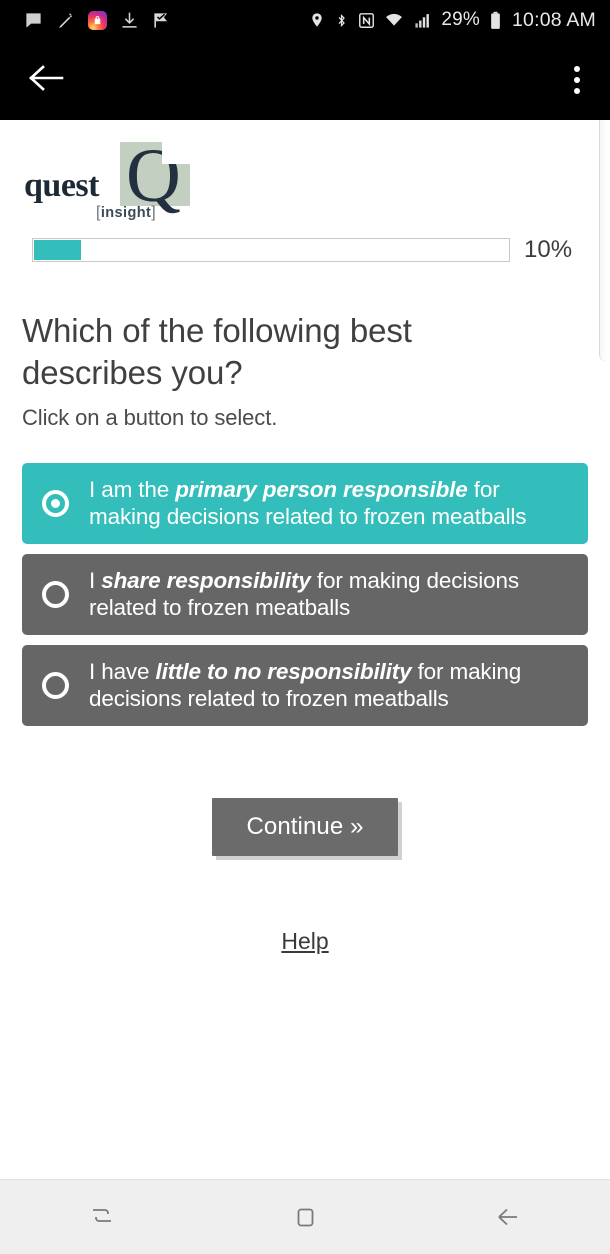 Image resolution: width=610 pixels, height=1254 pixels. Describe the element at coordinates (577, 80) in the screenshot. I see `overflow-menu-icon` at that location.